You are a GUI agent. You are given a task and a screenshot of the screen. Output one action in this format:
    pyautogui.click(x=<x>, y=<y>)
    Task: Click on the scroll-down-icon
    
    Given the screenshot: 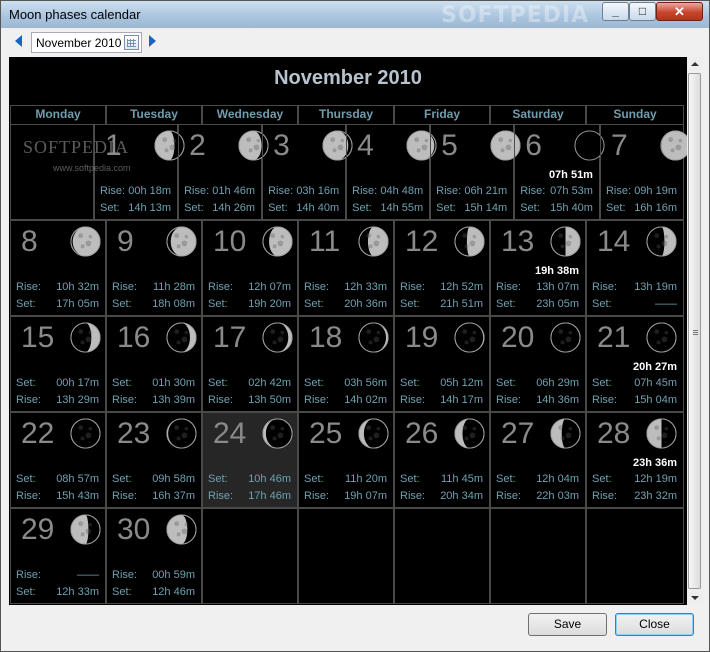 What is the action you would take?
    pyautogui.click(x=695, y=598)
    